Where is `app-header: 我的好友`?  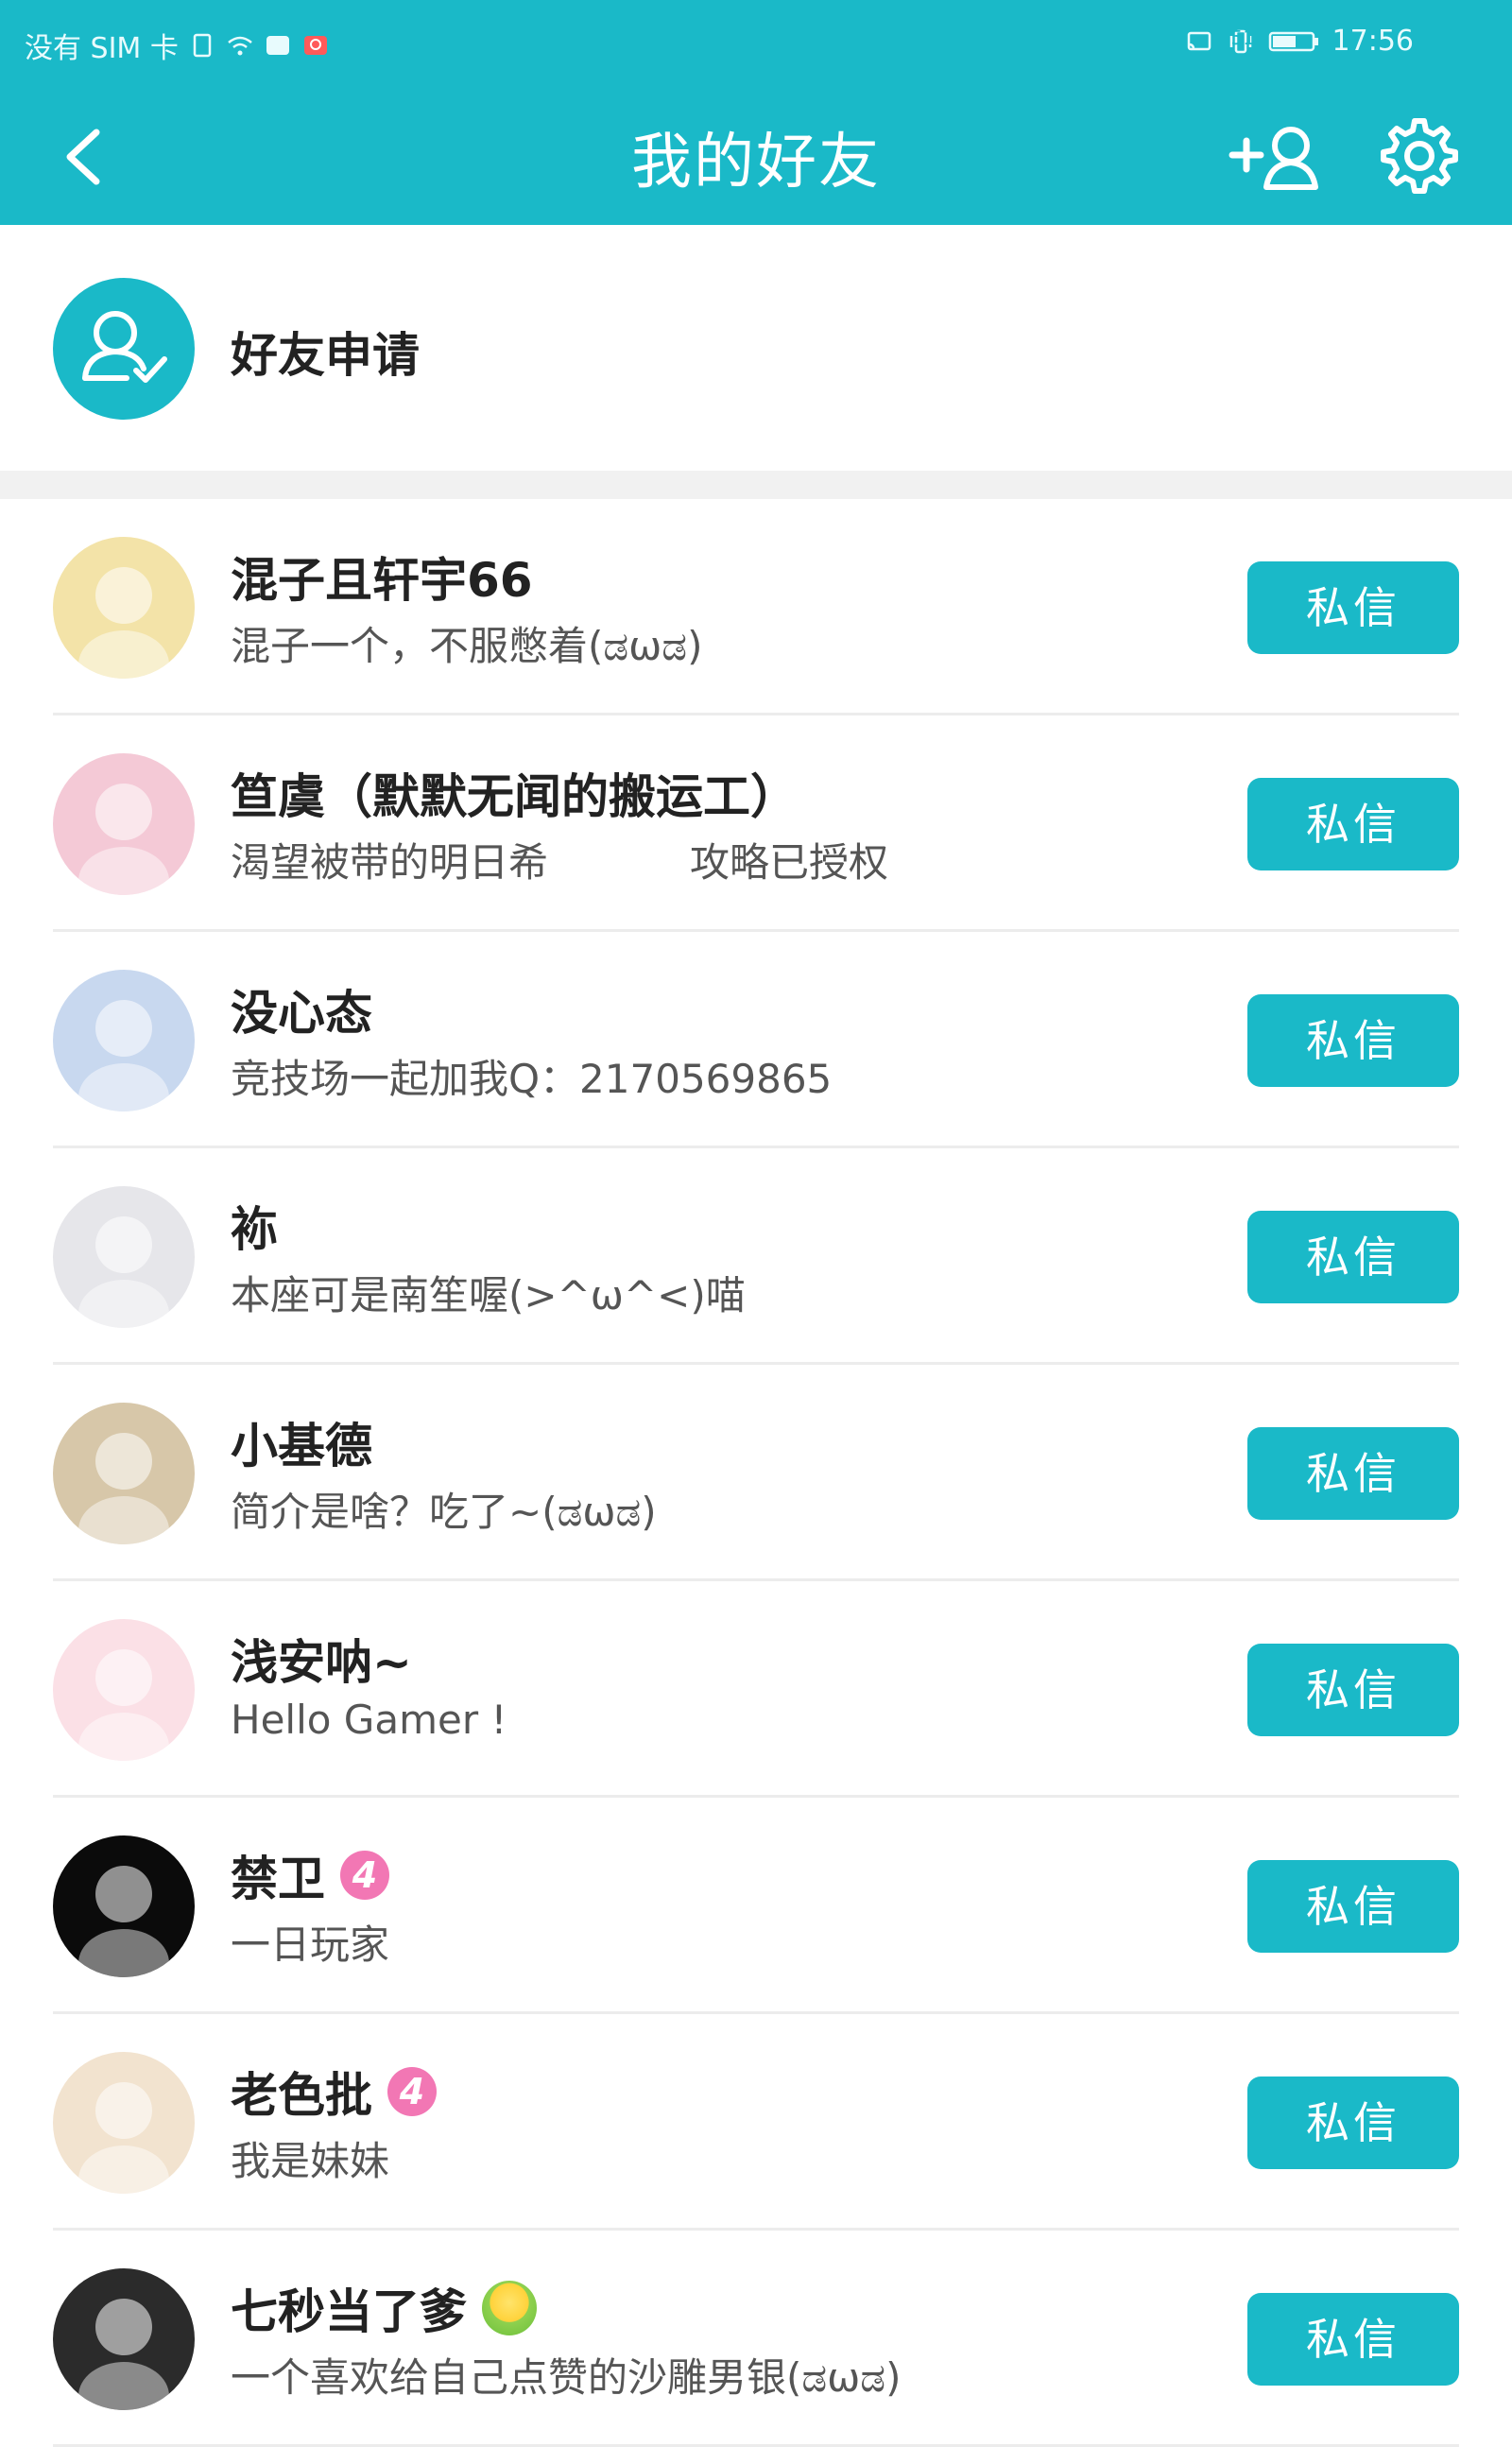
app-header: 我的好友 is located at coordinates (756, 155).